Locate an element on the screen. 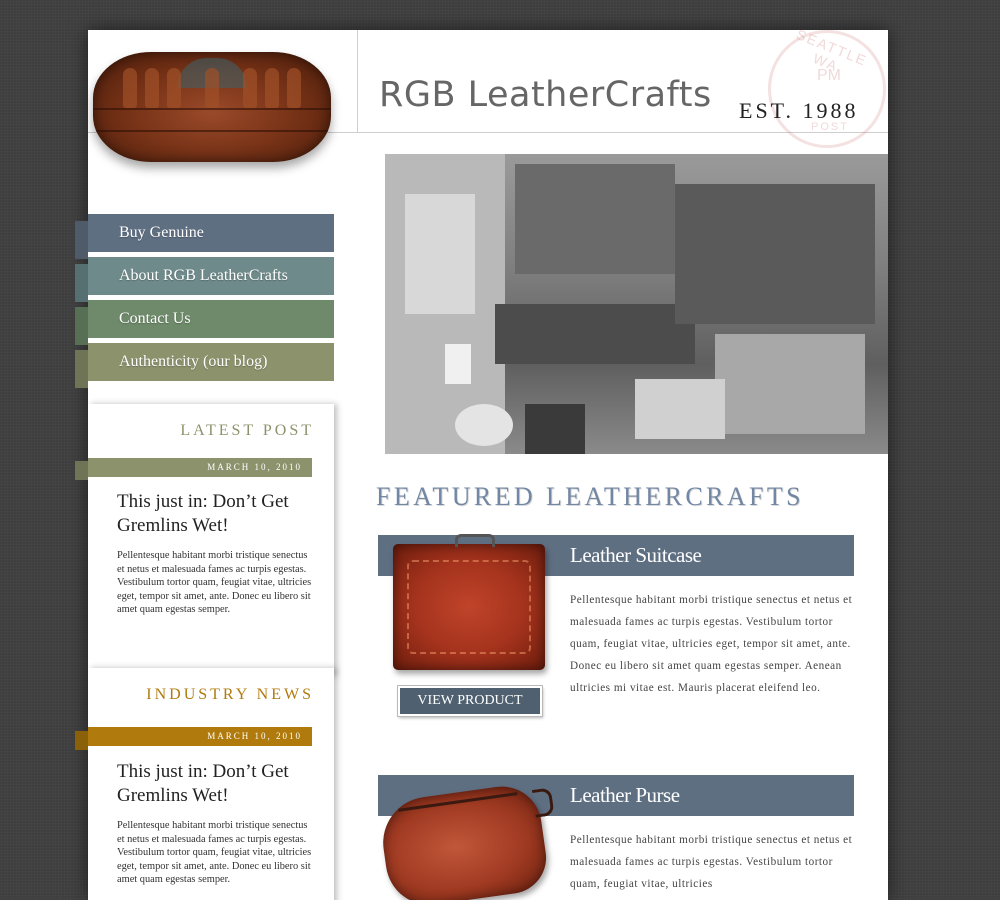 The height and width of the screenshot is (900, 1000). leather-suitcase-image is located at coordinates (469, 602).